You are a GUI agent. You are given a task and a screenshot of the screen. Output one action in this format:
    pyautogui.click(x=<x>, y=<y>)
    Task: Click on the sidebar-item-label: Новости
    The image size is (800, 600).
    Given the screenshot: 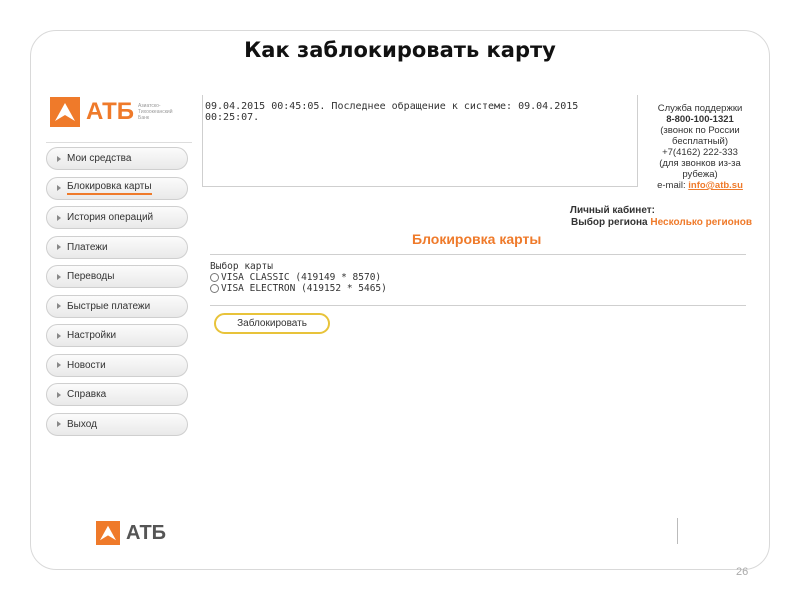 What is the action you would take?
    pyautogui.click(x=86, y=365)
    